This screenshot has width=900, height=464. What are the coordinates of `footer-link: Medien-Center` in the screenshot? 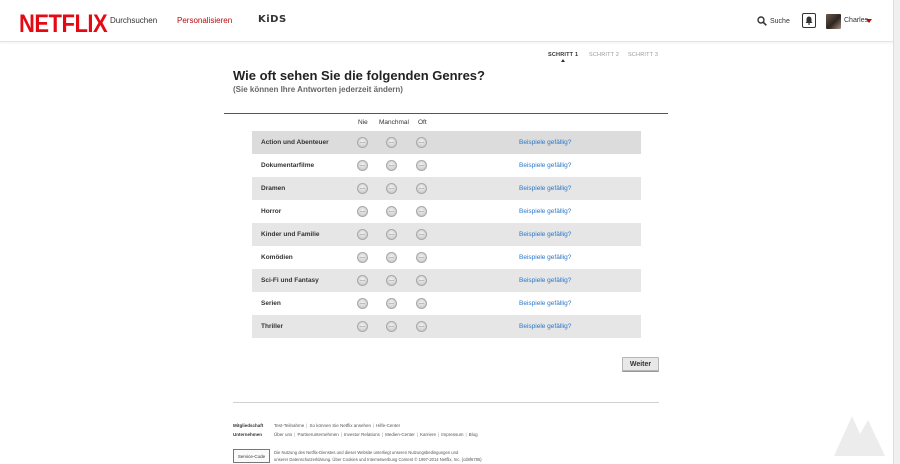 It's located at (400, 434).